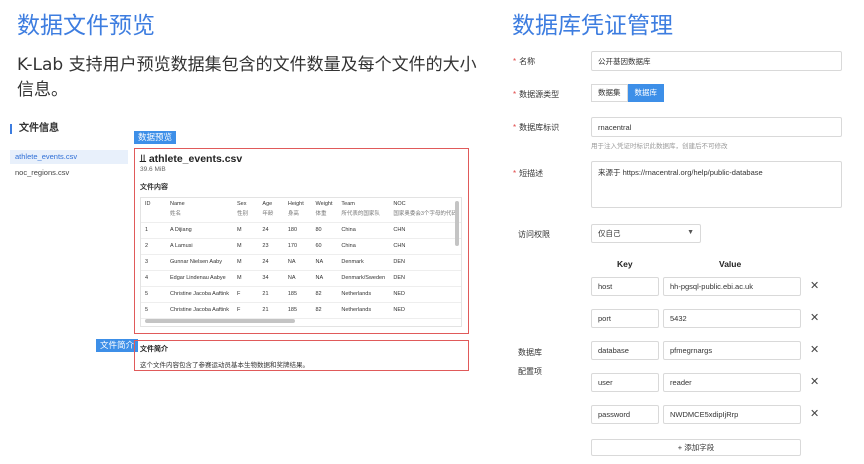 The width and height of the screenshot is (864, 464). I want to click on name-label: * 名称, so click(524, 61).